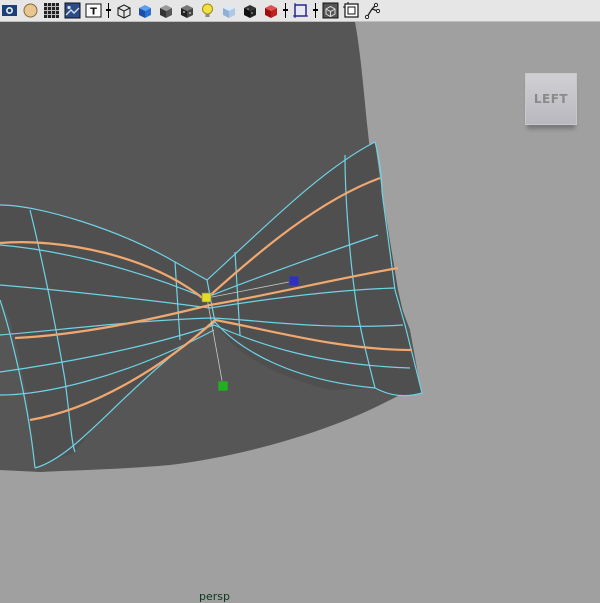 This screenshot has height=603, width=600. I want to click on camera-name-label: persp, so click(214, 596).